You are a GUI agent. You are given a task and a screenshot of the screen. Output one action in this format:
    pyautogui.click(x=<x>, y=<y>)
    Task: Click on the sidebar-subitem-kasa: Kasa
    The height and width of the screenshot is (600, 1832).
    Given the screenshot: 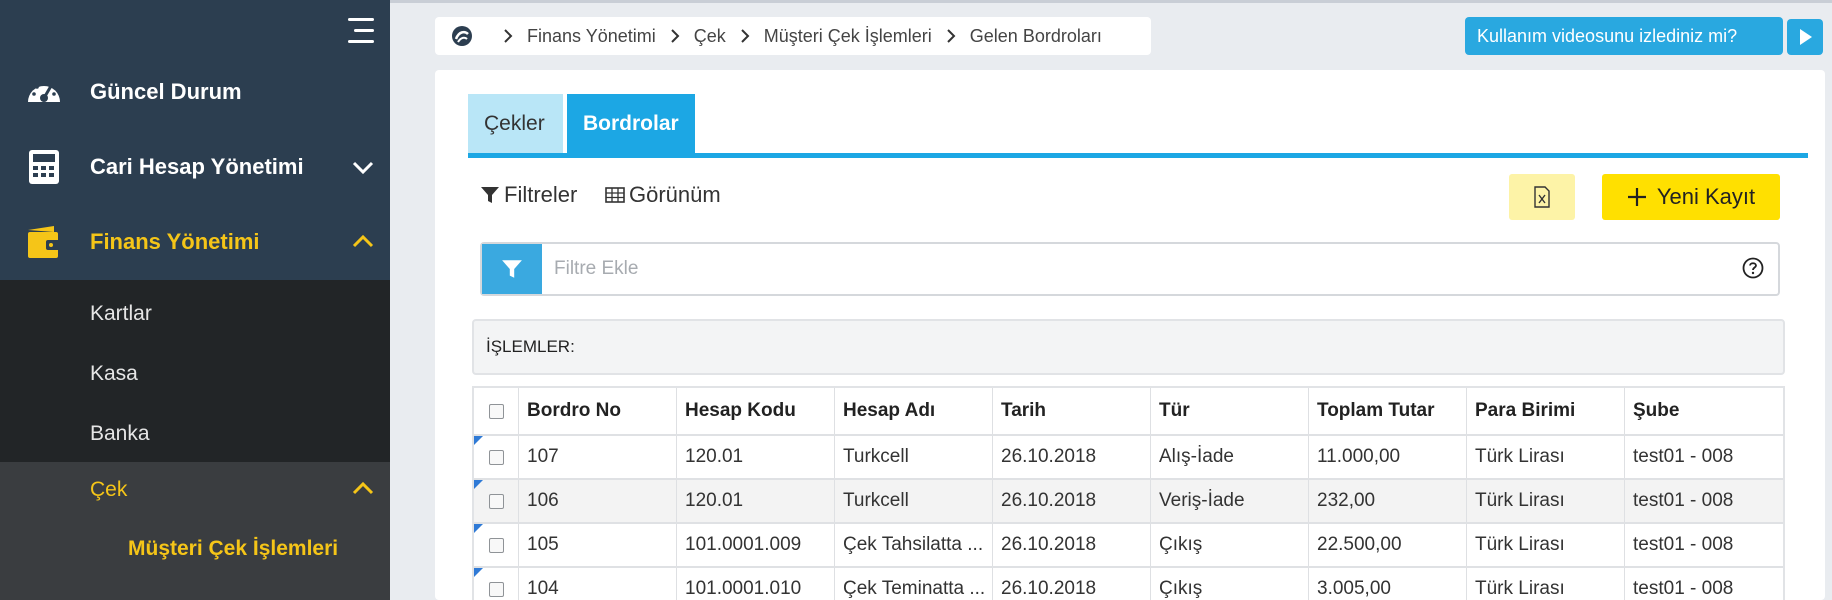 What is the action you would take?
    pyautogui.click(x=114, y=374)
    